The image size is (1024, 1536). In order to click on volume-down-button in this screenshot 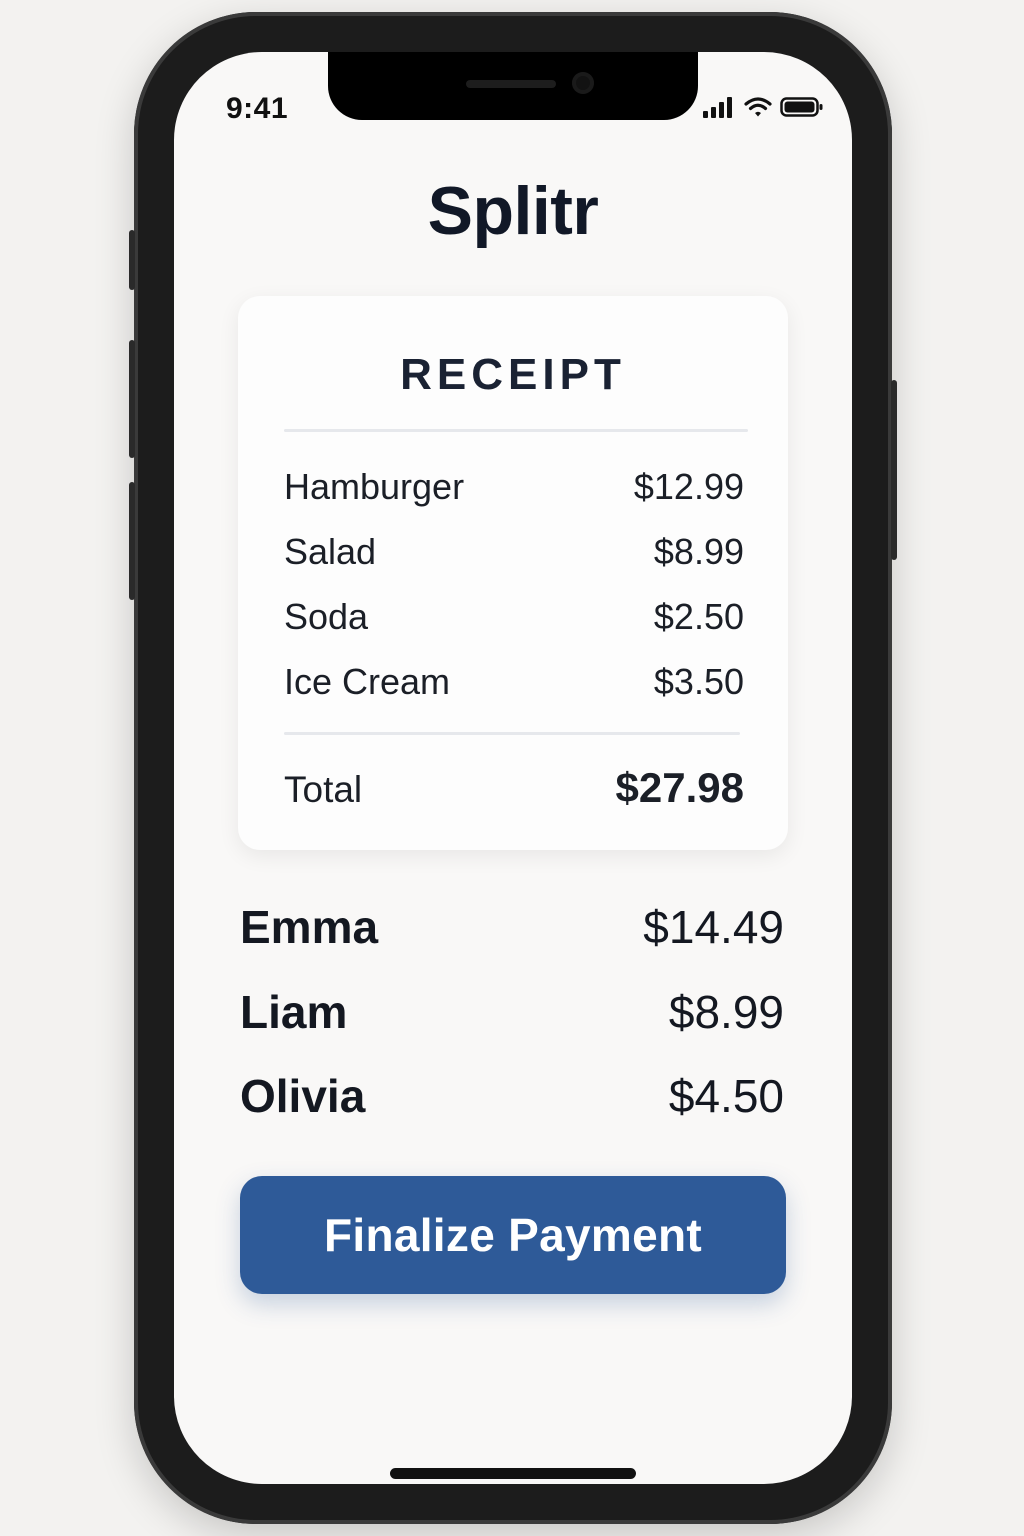, I will do `click(132, 541)`.